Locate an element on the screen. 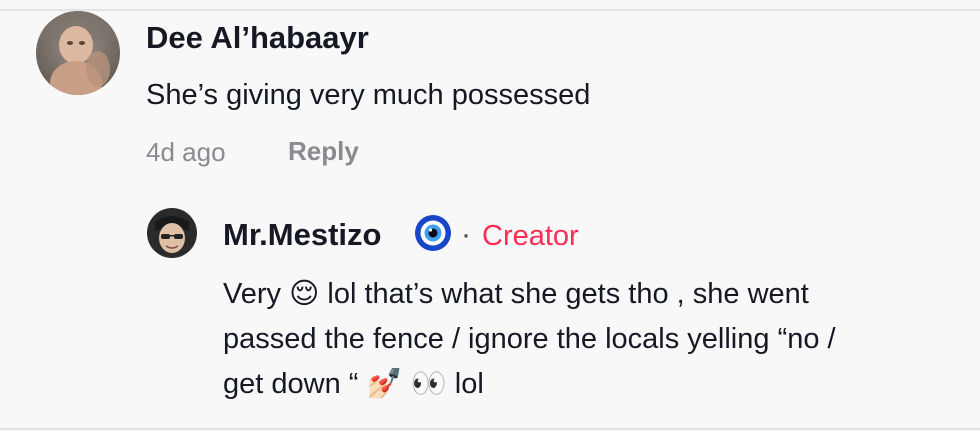  commenter-avatar is located at coordinates (78, 53).